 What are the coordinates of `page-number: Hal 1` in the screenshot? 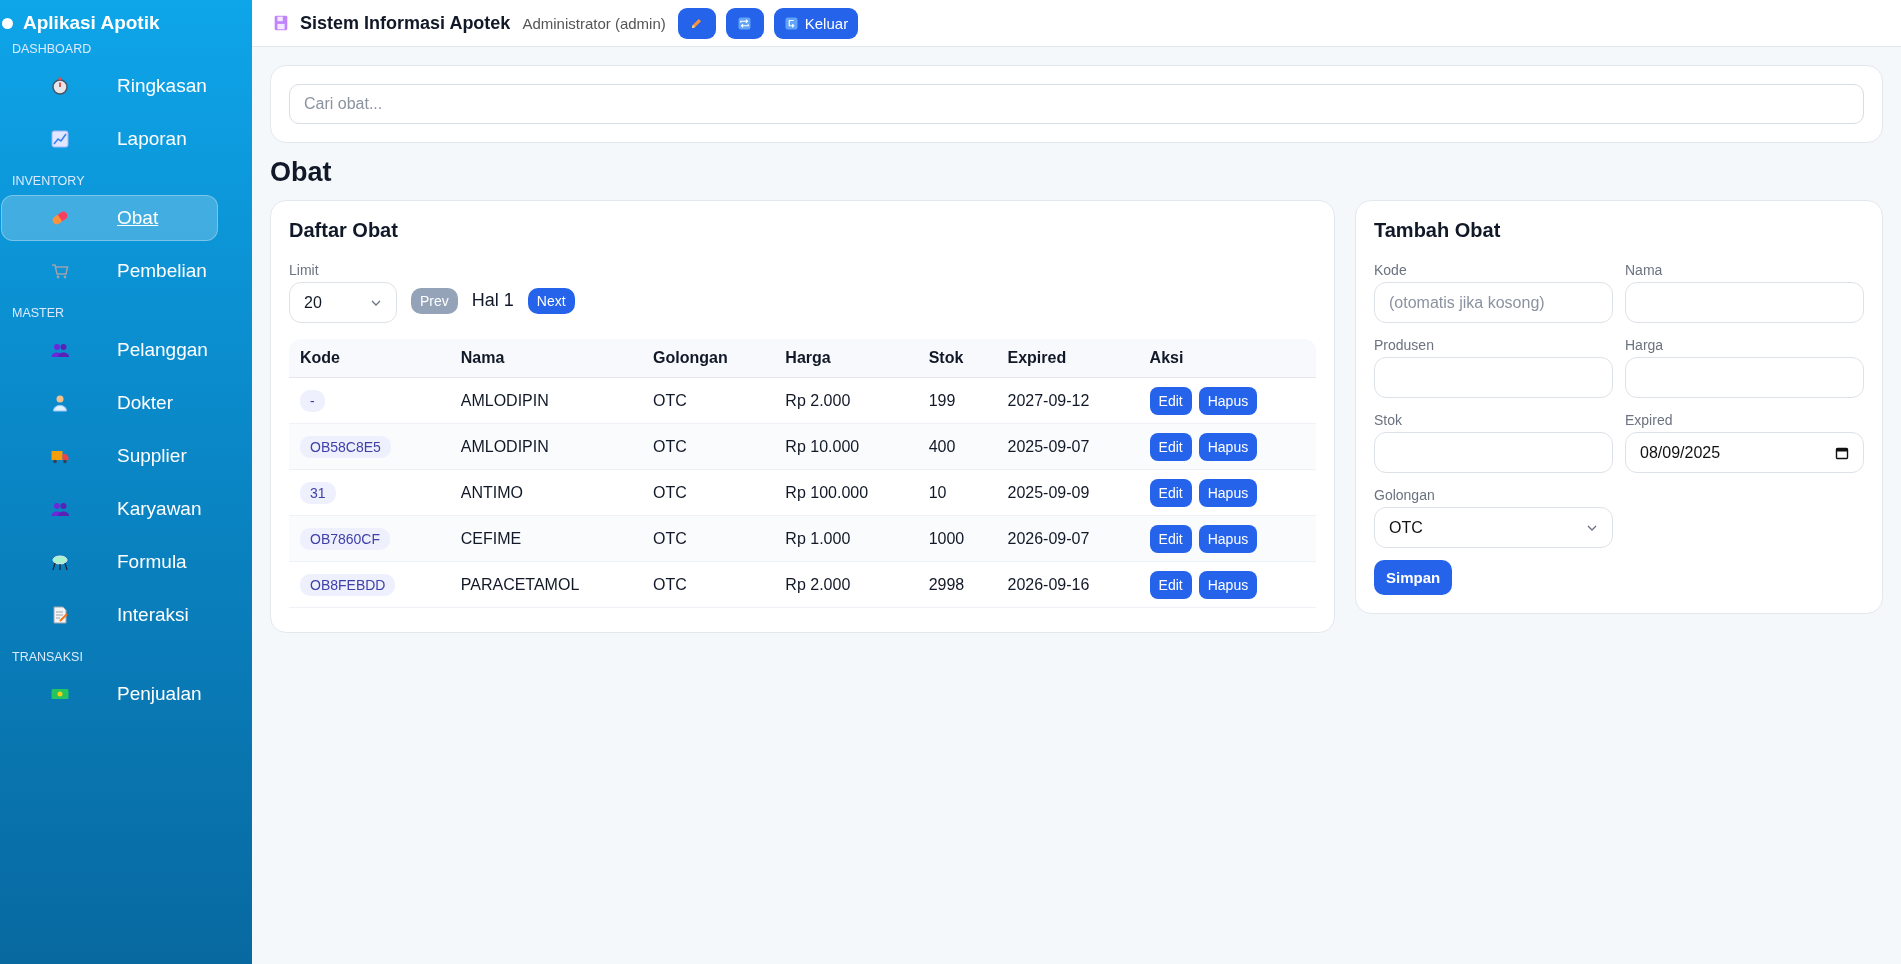 It's located at (492, 300).